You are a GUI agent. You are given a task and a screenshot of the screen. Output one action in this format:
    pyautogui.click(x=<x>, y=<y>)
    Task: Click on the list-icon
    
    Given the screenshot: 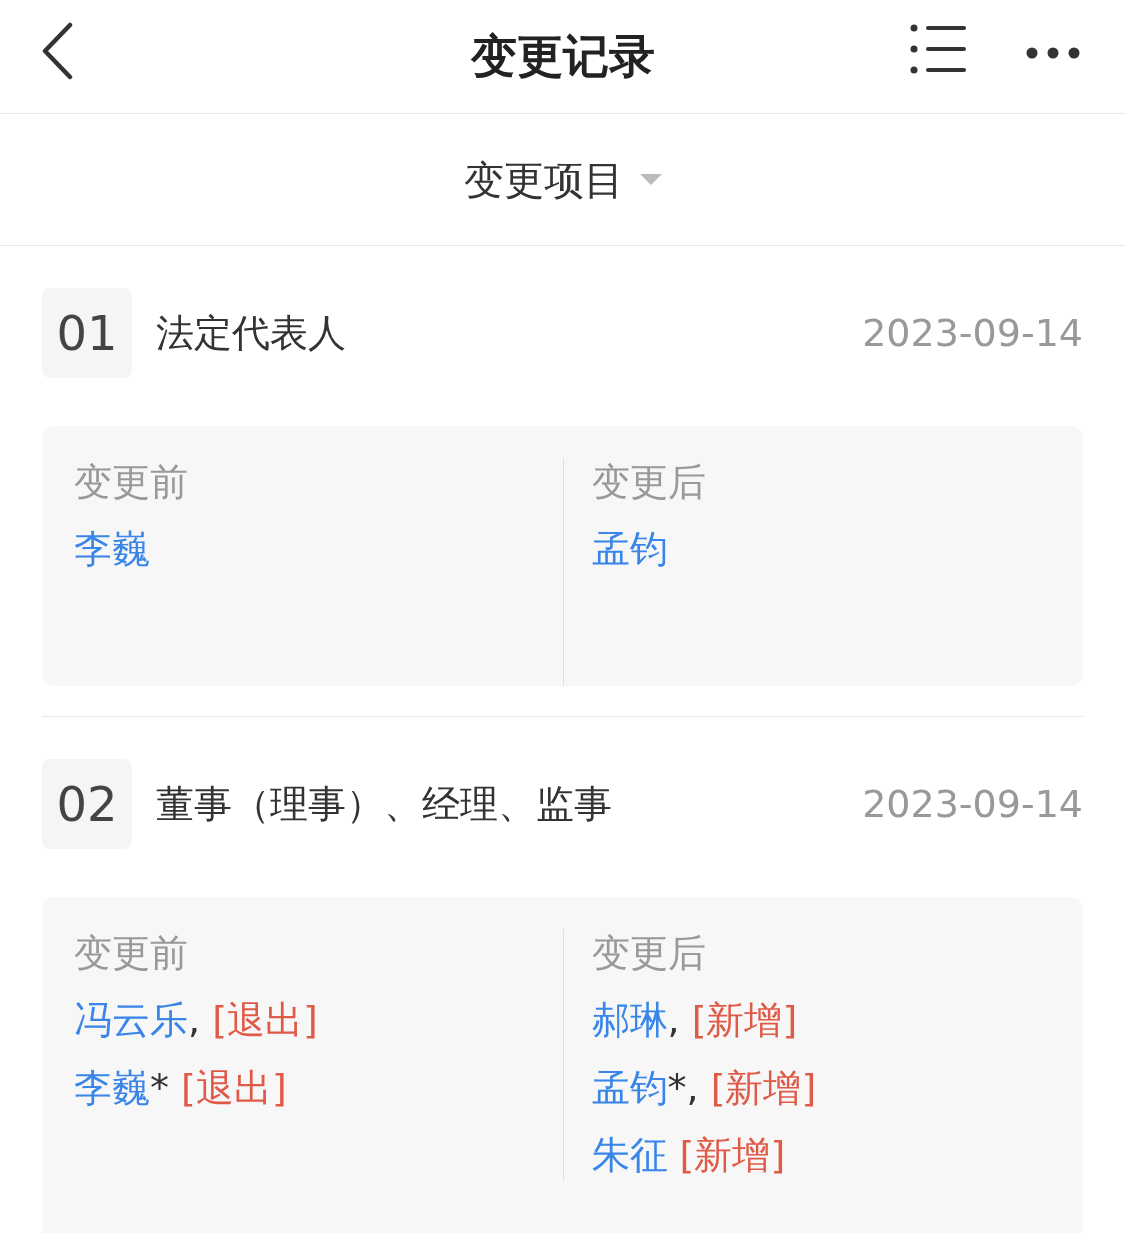 What is the action you would take?
    pyautogui.click(x=939, y=49)
    